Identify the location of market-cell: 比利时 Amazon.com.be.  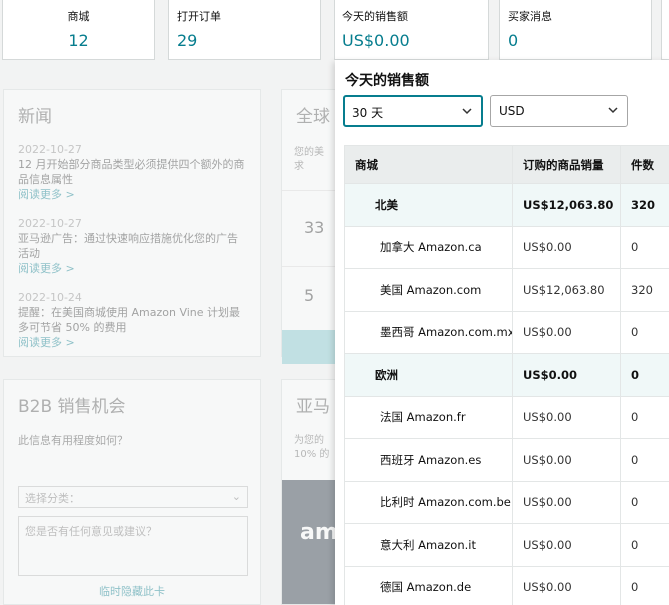
(428, 502).